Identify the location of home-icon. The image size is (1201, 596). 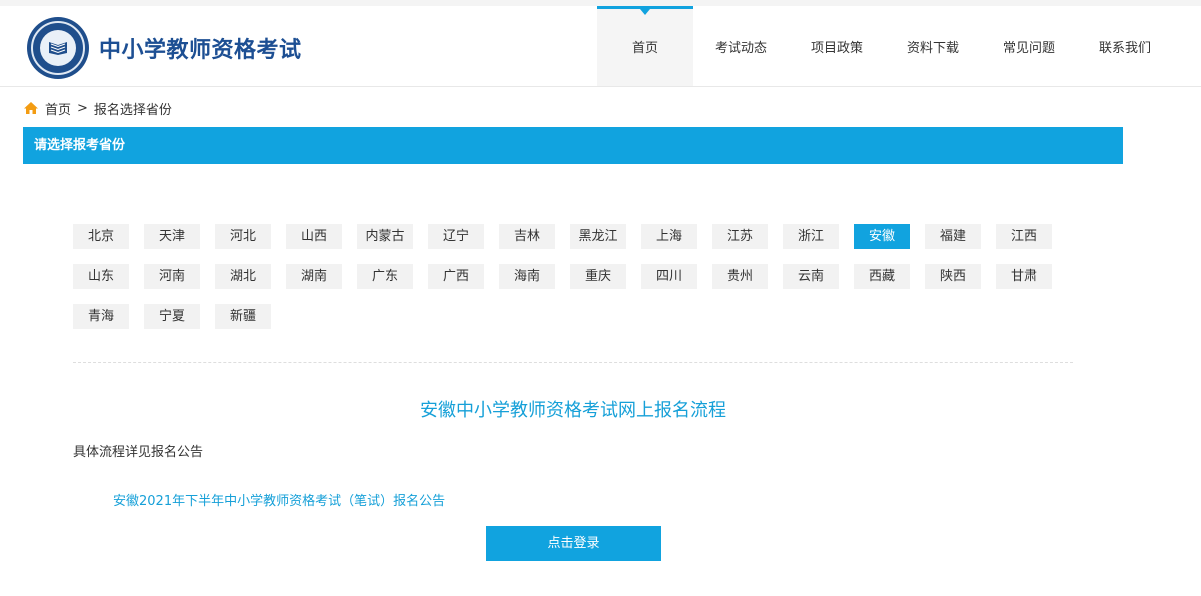
(31, 108).